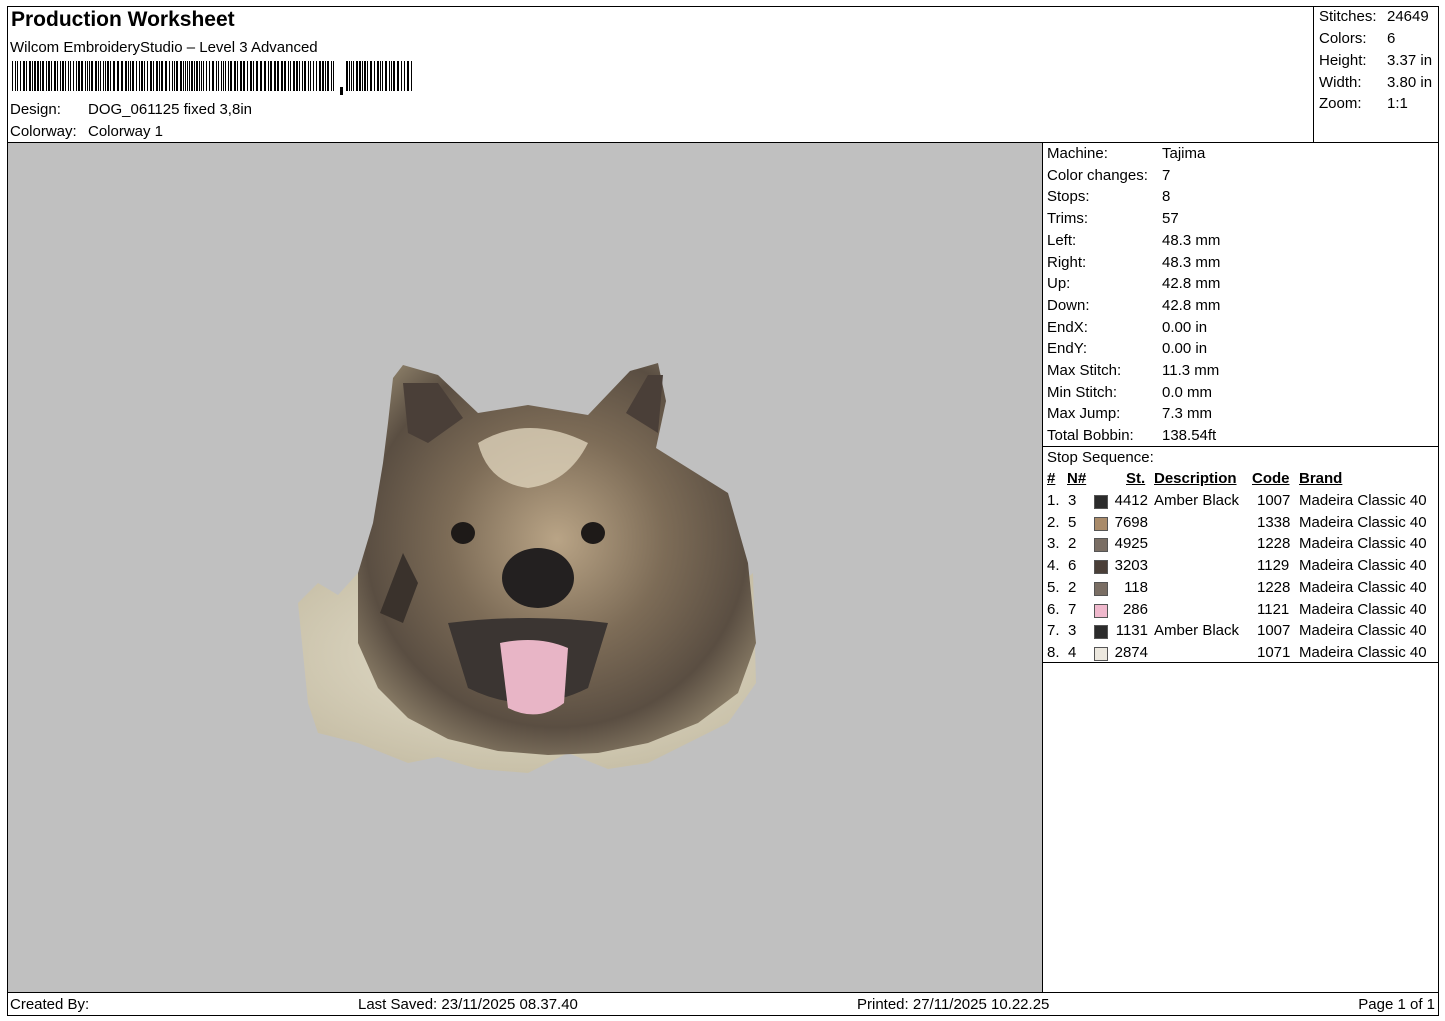 The width and height of the screenshot is (1445, 1021). What do you see at coordinates (527, 568) in the screenshot?
I see `dog-embroidery-image` at bounding box center [527, 568].